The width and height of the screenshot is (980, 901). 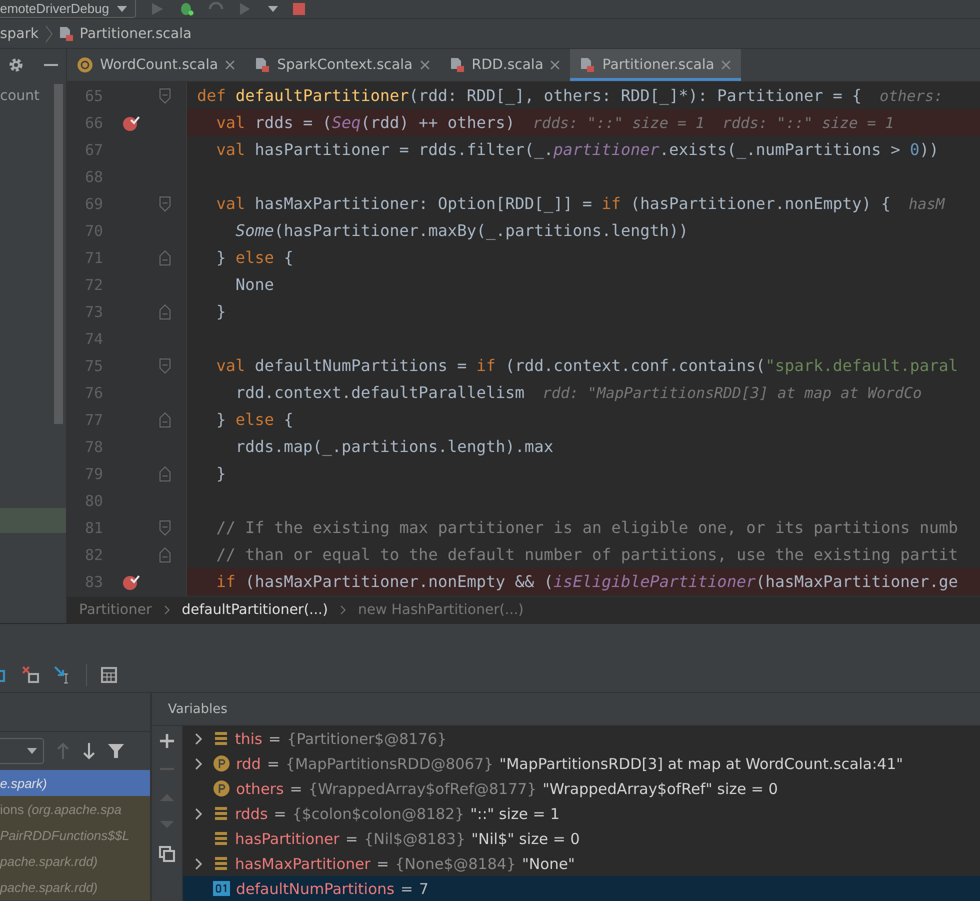 I want to click on copy-icon, so click(x=167, y=854).